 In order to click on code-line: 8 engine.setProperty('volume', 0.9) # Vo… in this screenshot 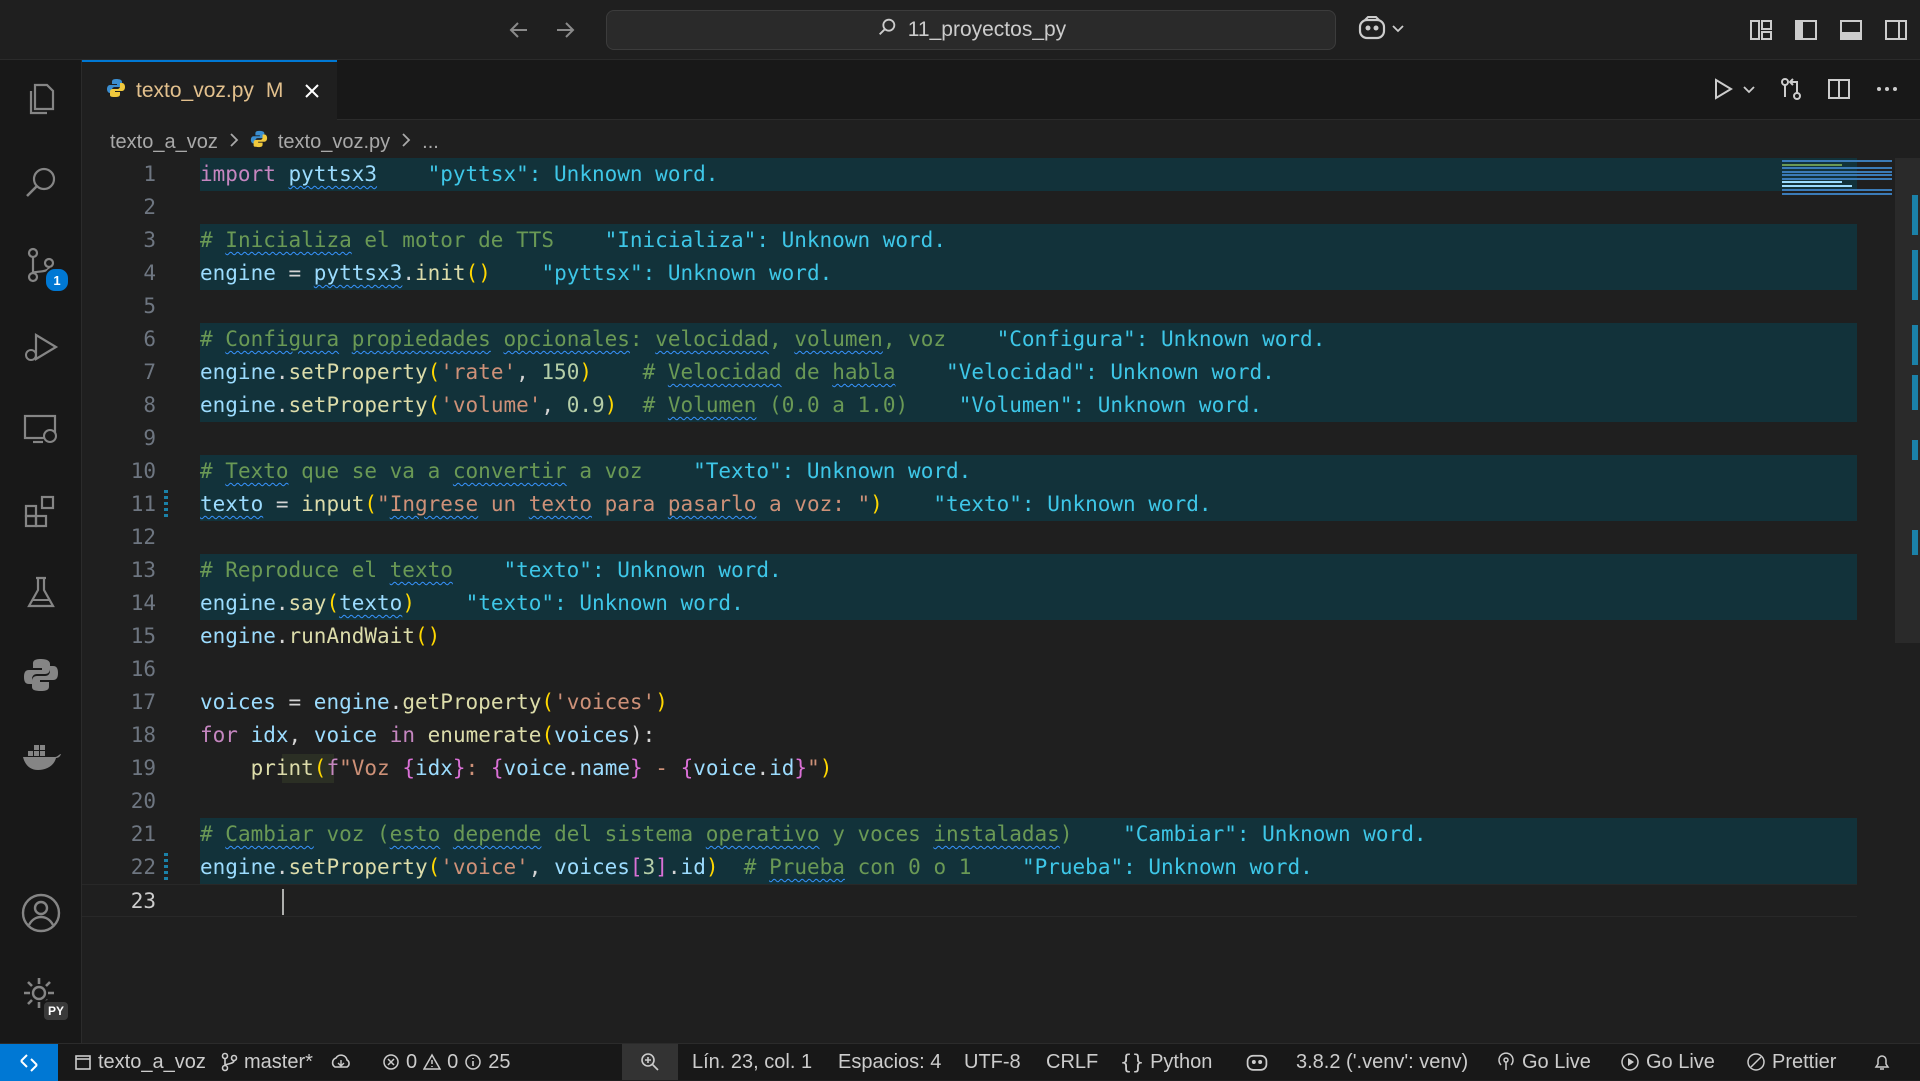, I will do `click(982, 405)`.